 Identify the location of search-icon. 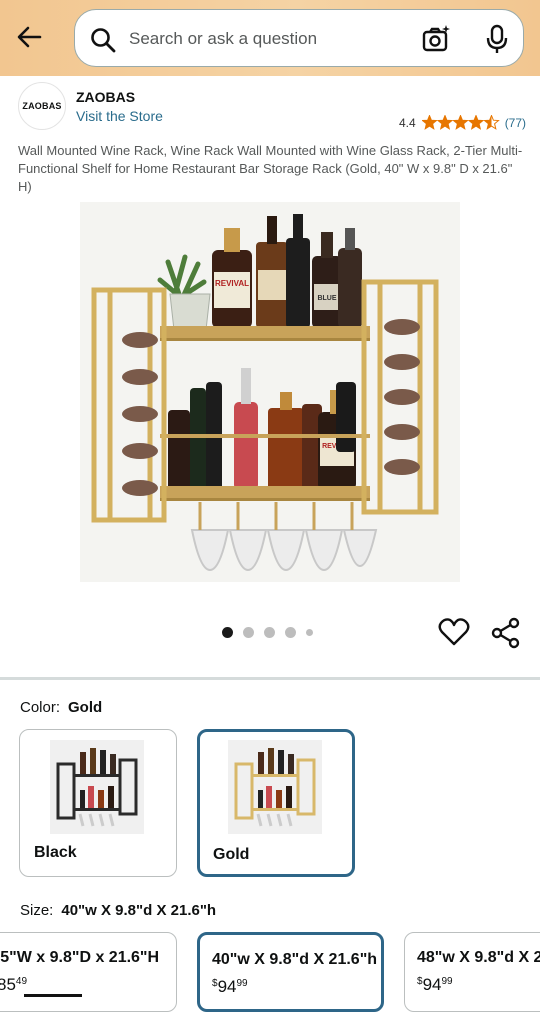
(103, 40).